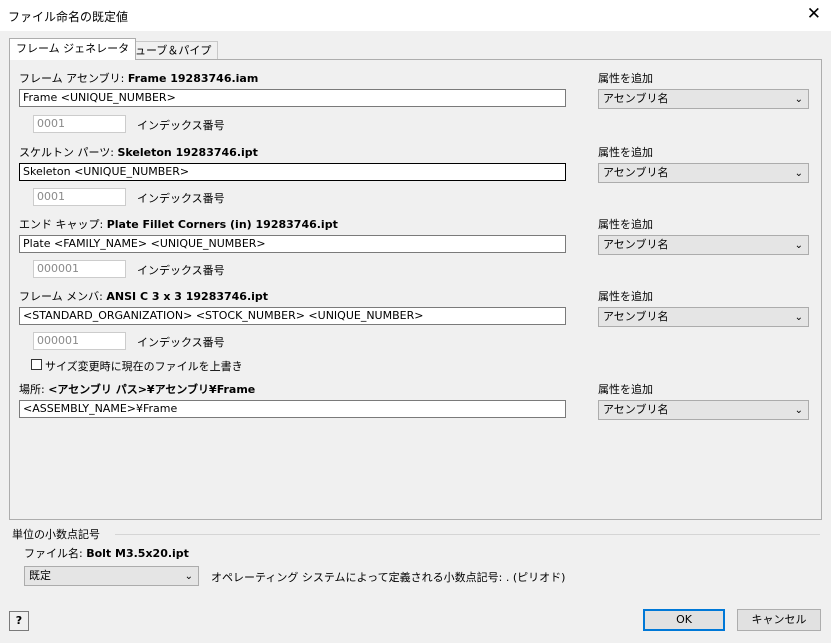 Image resolution: width=831 pixels, height=643 pixels. What do you see at coordinates (79, 341) in the screenshot?
I see `frame-member-index-field: 000001` at bounding box center [79, 341].